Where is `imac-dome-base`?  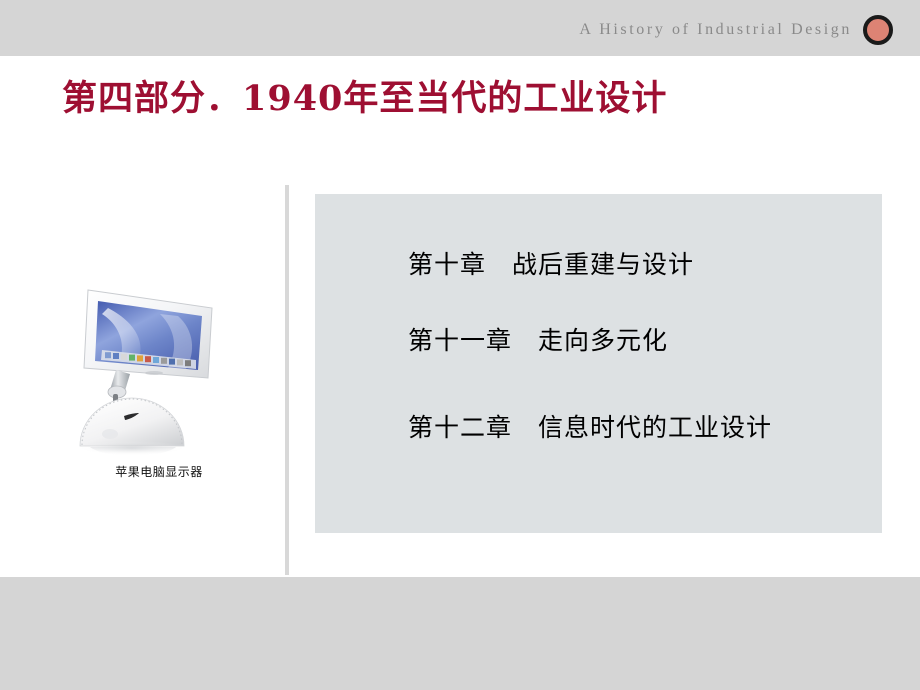 imac-dome-base is located at coordinates (132, 422).